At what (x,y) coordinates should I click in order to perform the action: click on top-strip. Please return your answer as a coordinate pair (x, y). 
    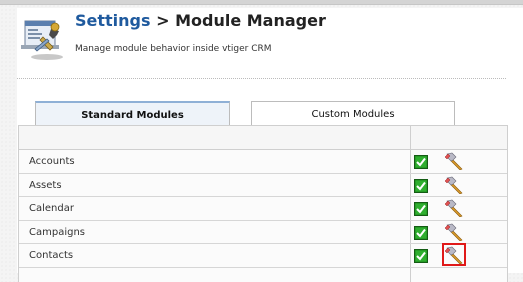
    Looking at the image, I should click on (261, 2).